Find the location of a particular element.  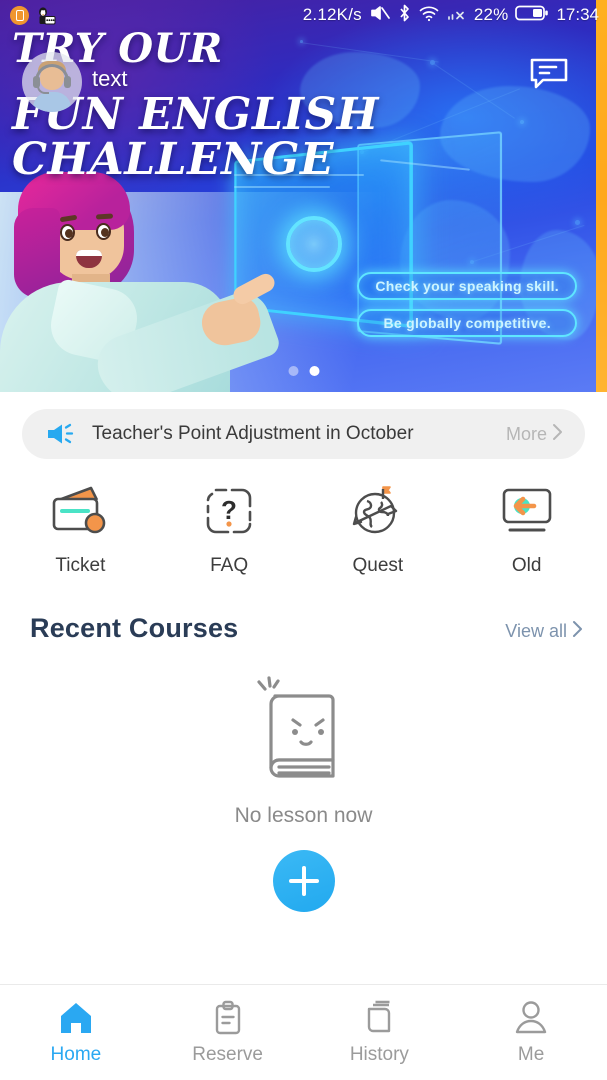

penguin-icon is located at coordinates (46, 15).